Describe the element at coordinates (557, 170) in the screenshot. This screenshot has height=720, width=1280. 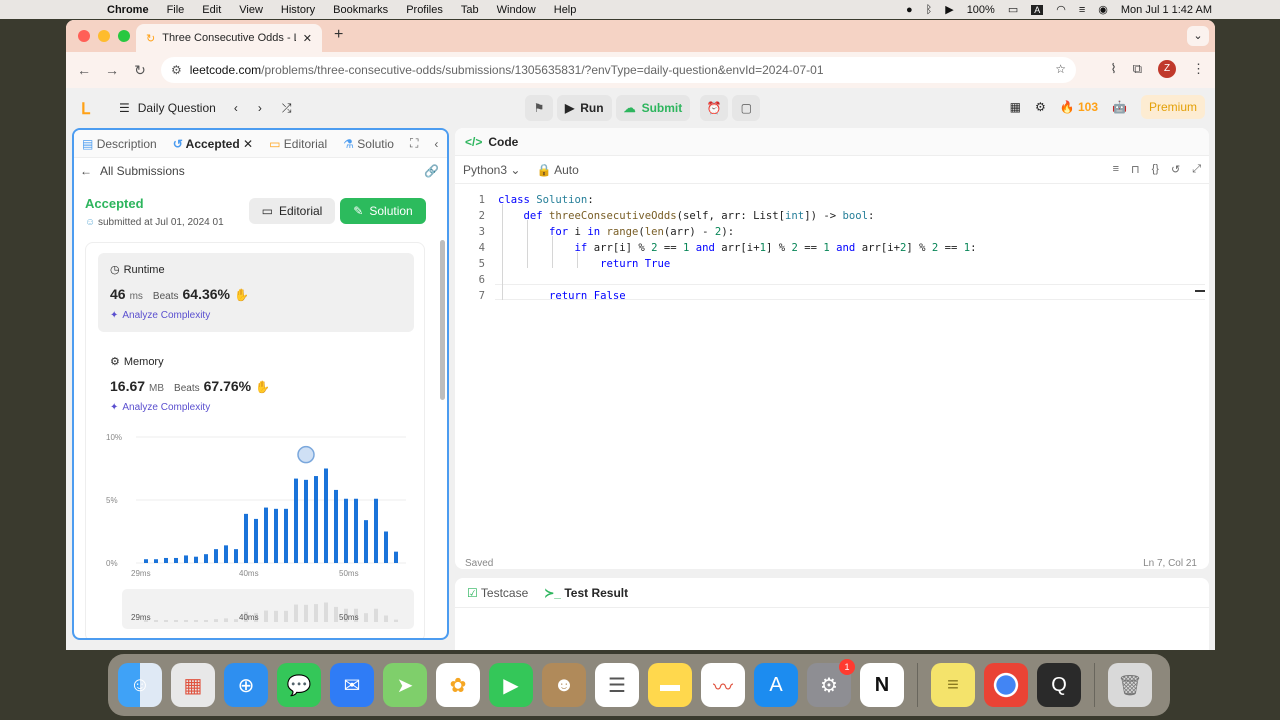
I see `auto-mode: 🔒 Auto` at that location.